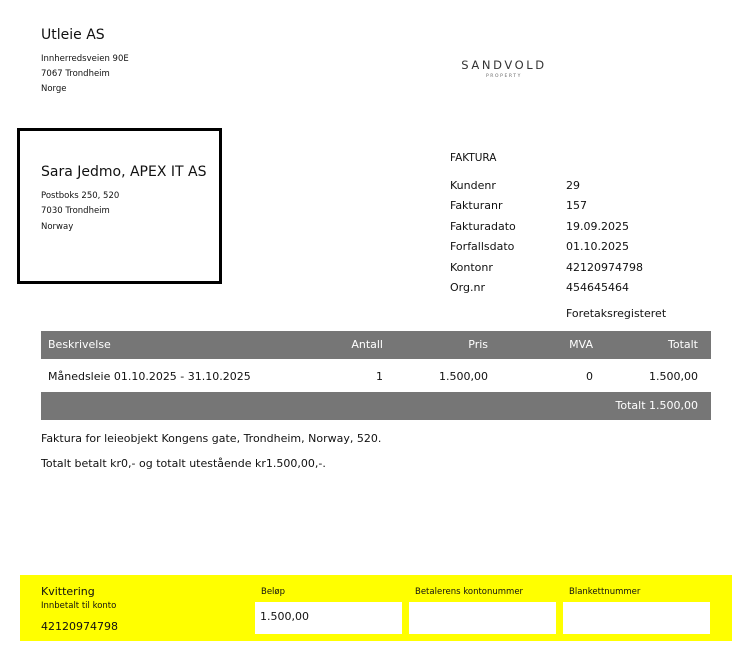 The height and width of the screenshot is (645, 756). I want to click on recipient-name: Sara Jedmo, APEX IT AS, so click(124, 172).